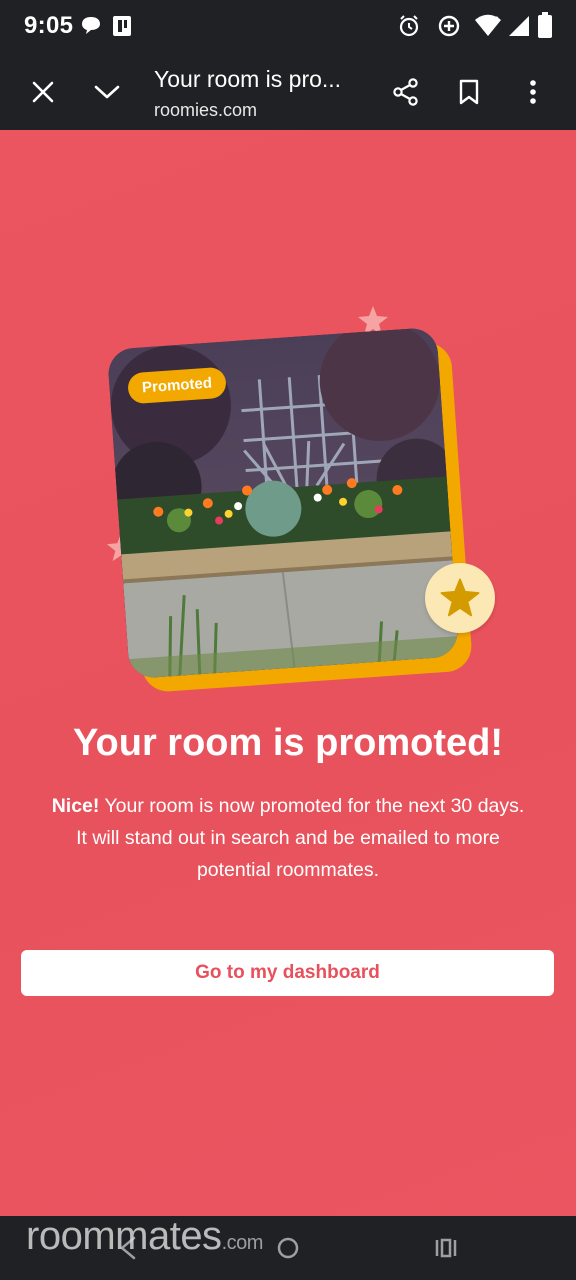  I want to click on svg-text: 6, so click(496, 20).